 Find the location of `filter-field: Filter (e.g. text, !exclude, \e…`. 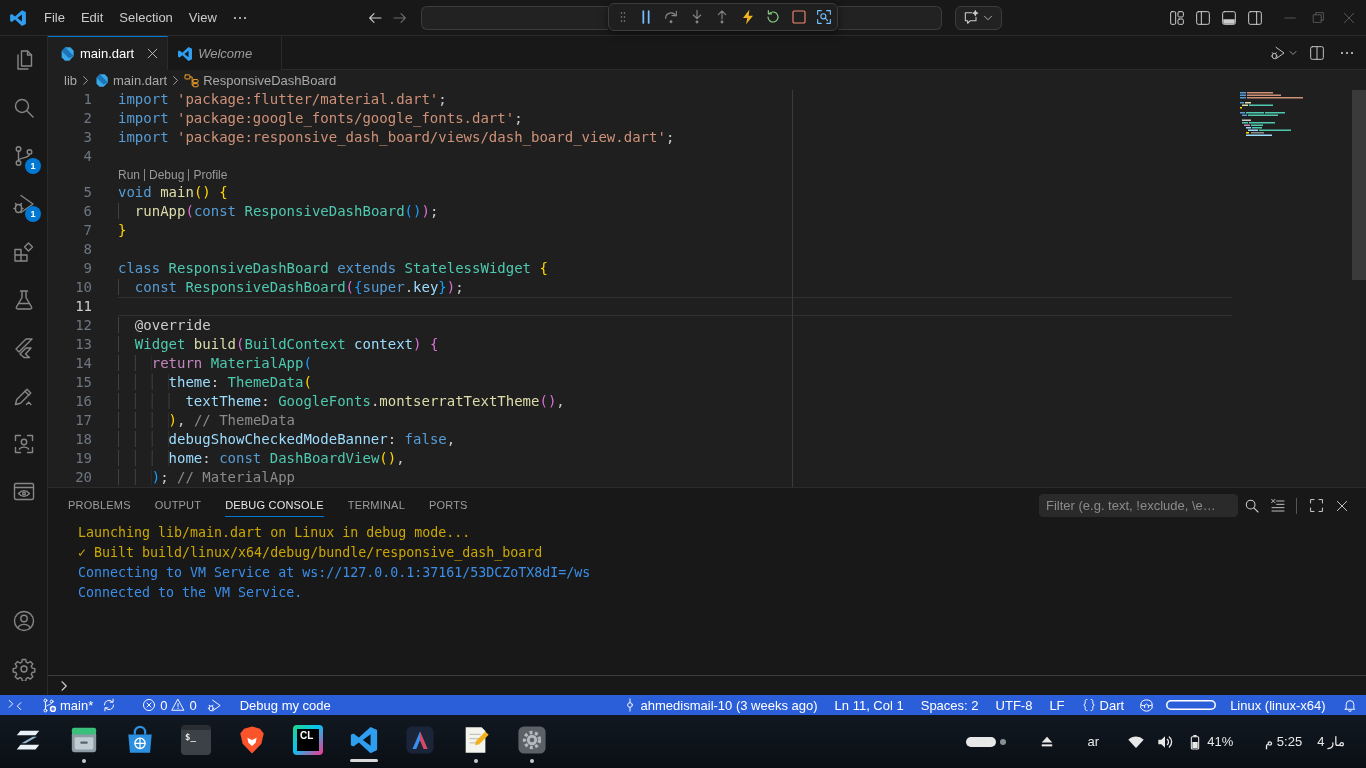

filter-field: Filter (e.g. text, !exclude, \e… is located at coordinates (1138, 505).